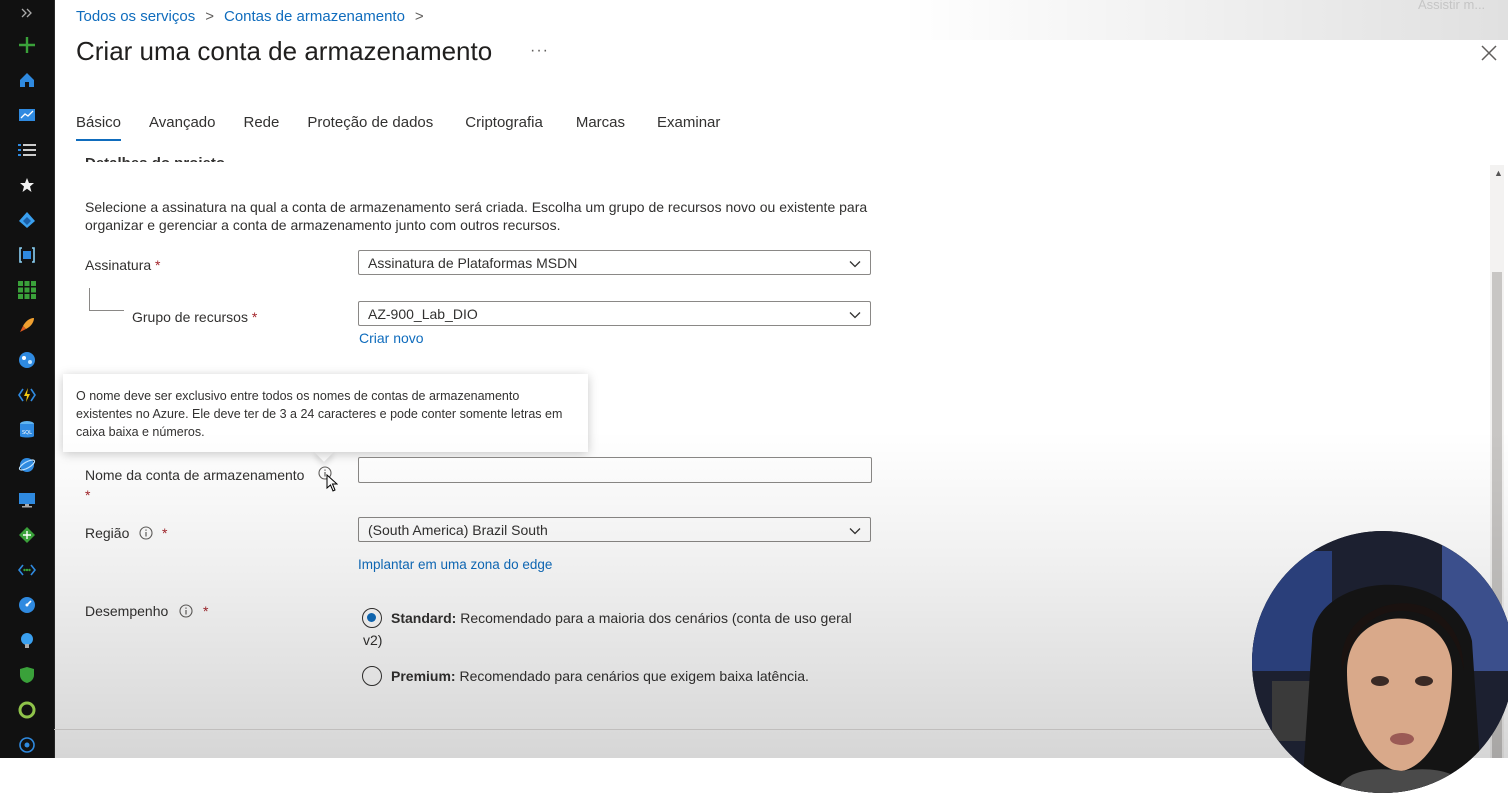 This screenshot has height=793, width=1508. Describe the element at coordinates (332, 485) in the screenshot. I see `mouse-cursor-icon` at that location.